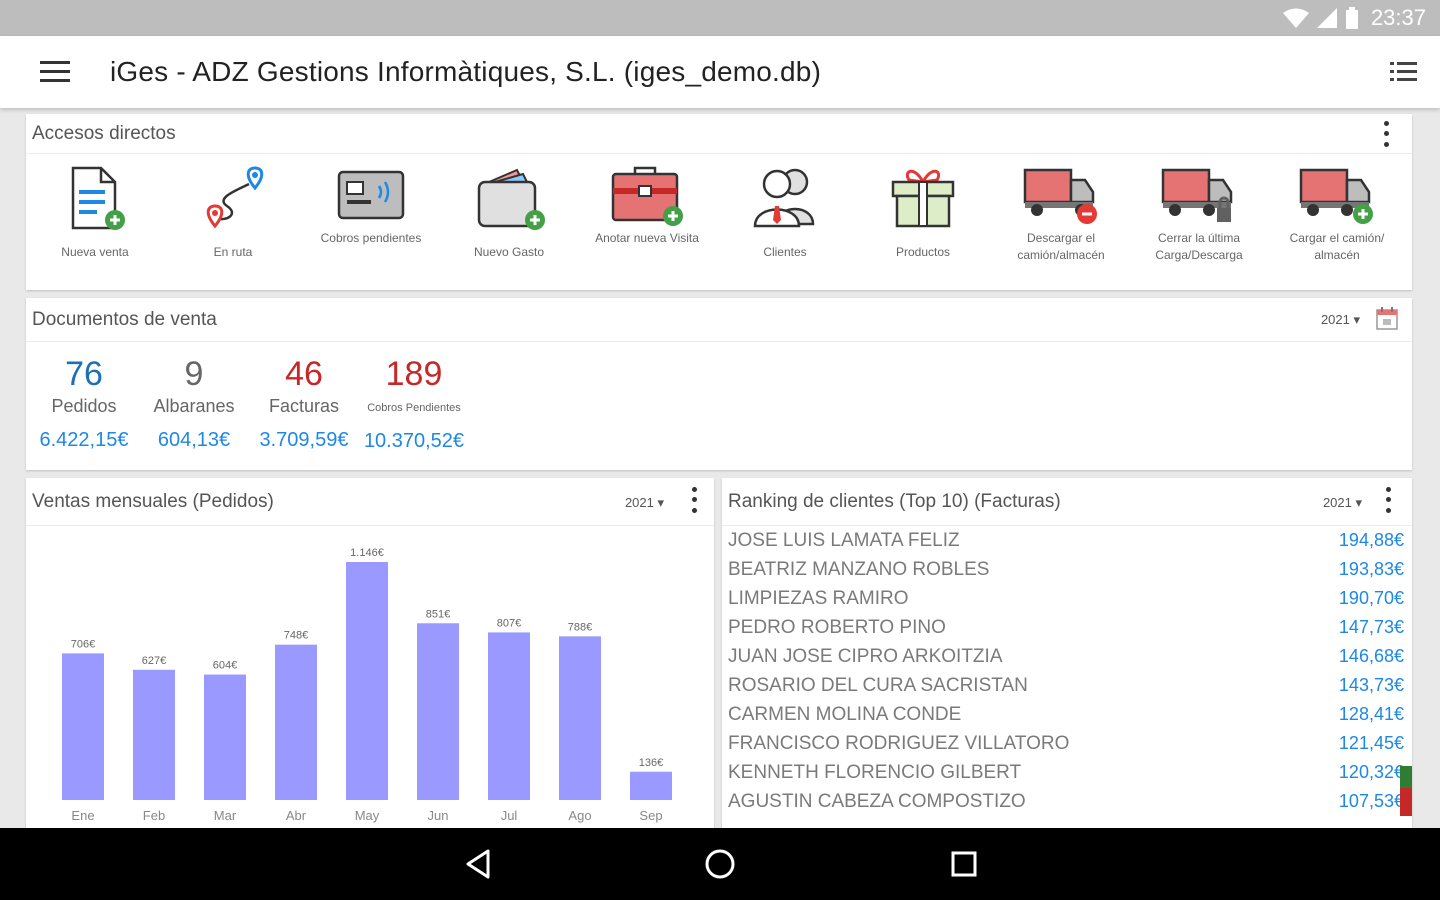 The image size is (1440, 900). Describe the element at coordinates (785, 252) in the screenshot. I see `shortcut-label: Clientes` at that location.